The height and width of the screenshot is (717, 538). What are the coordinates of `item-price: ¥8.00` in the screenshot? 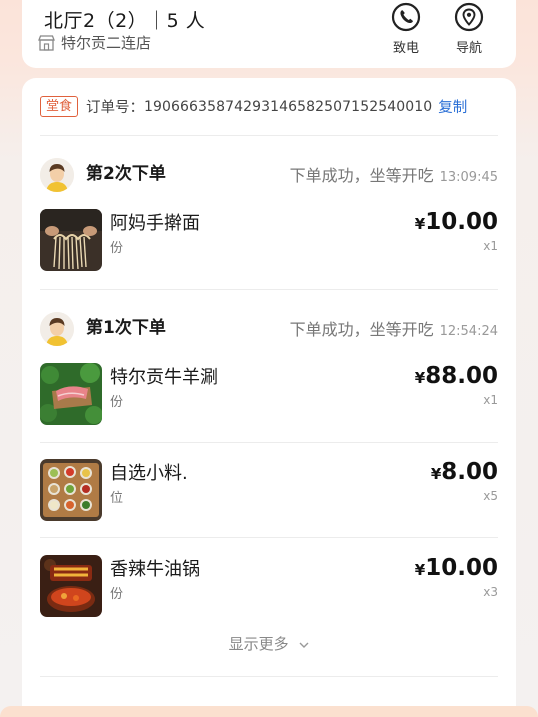 It's located at (464, 472).